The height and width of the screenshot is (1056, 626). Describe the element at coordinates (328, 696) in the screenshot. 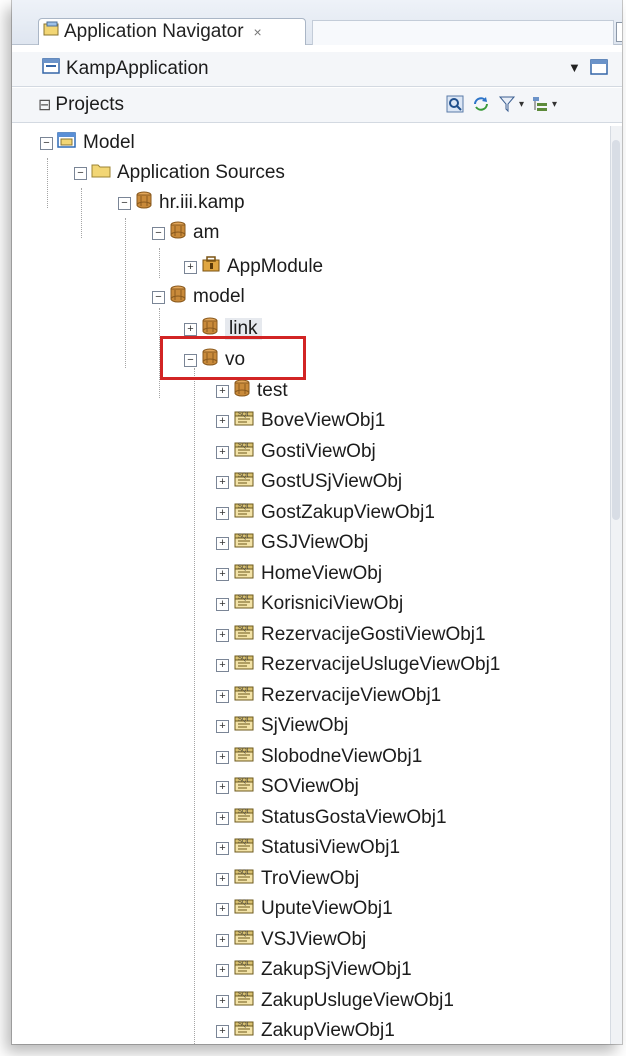

I see `tree-node-view-object: + SQL RezervacijeViewObj1` at that location.